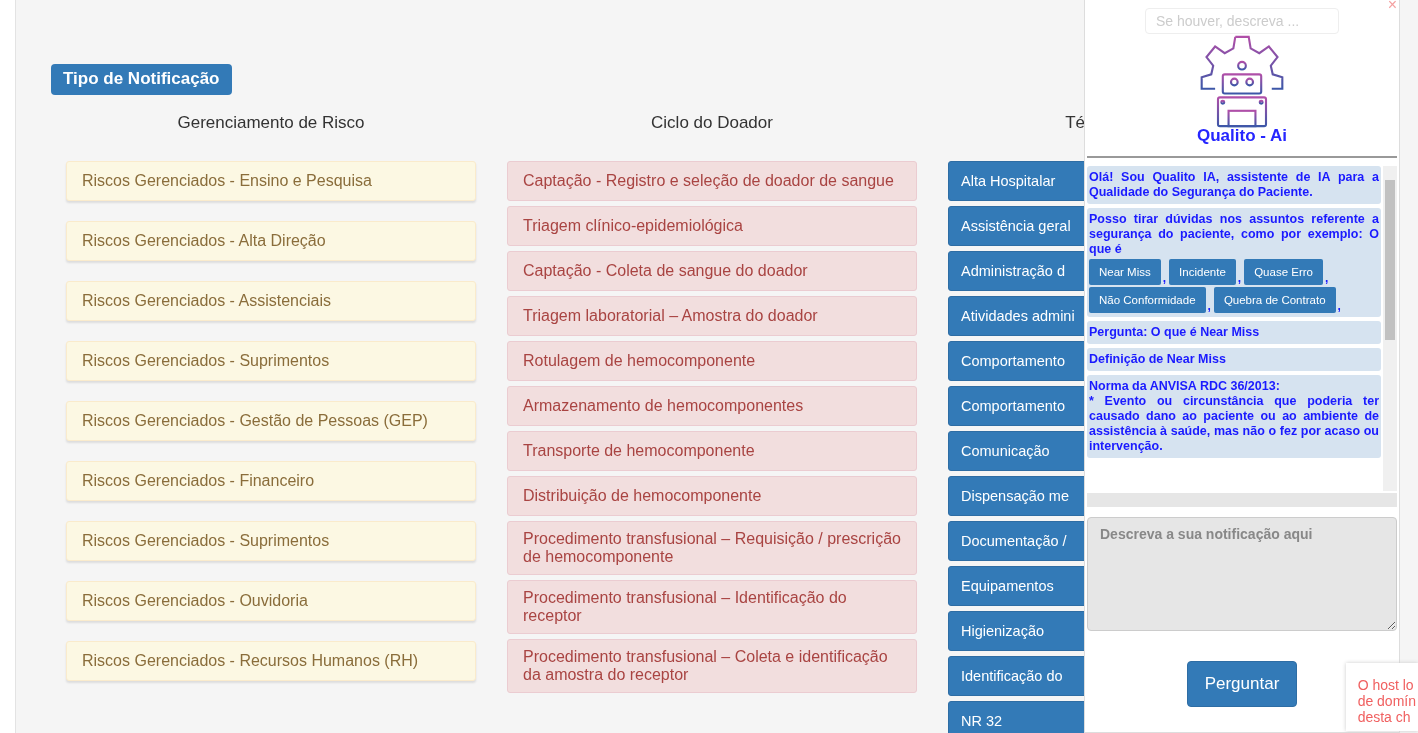  I want to click on horizontal-scrollbar, so click(1242, 500).